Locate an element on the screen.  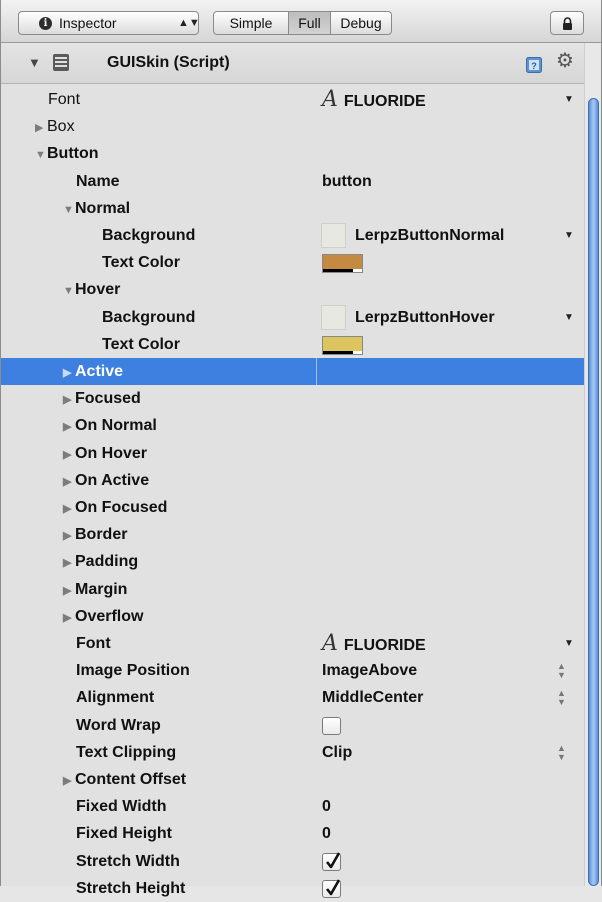
foldout-label: On Hover is located at coordinates (111, 453).